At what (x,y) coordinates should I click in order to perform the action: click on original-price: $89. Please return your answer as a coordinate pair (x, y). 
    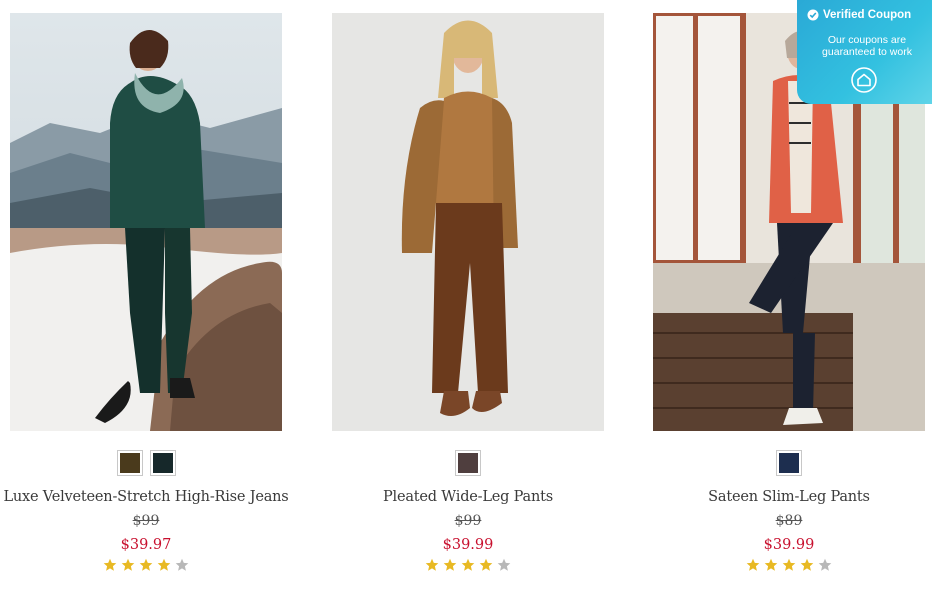
    Looking at the image, I should click on (789, 521).